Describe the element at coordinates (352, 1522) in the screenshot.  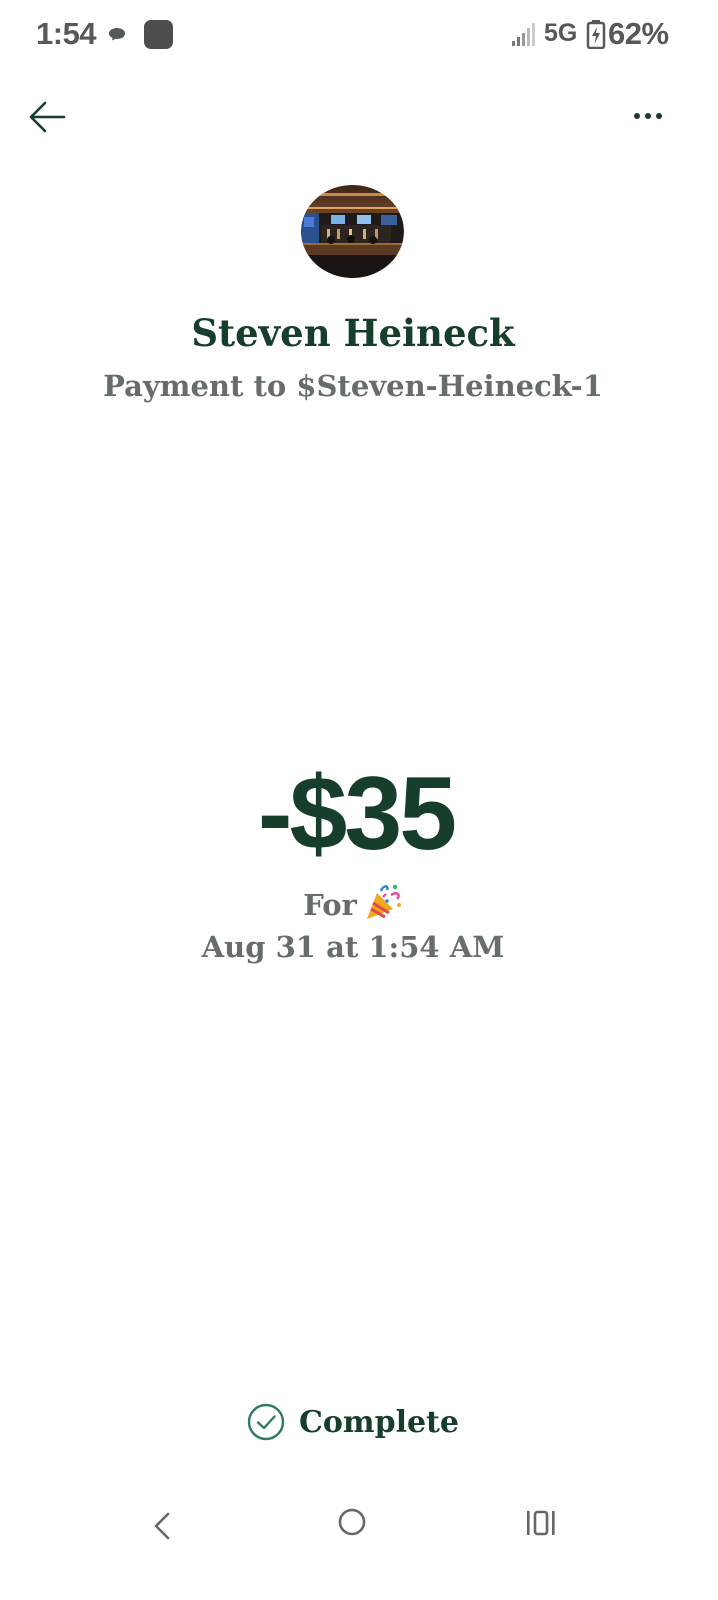
I see `home-circle-icon` at that location.